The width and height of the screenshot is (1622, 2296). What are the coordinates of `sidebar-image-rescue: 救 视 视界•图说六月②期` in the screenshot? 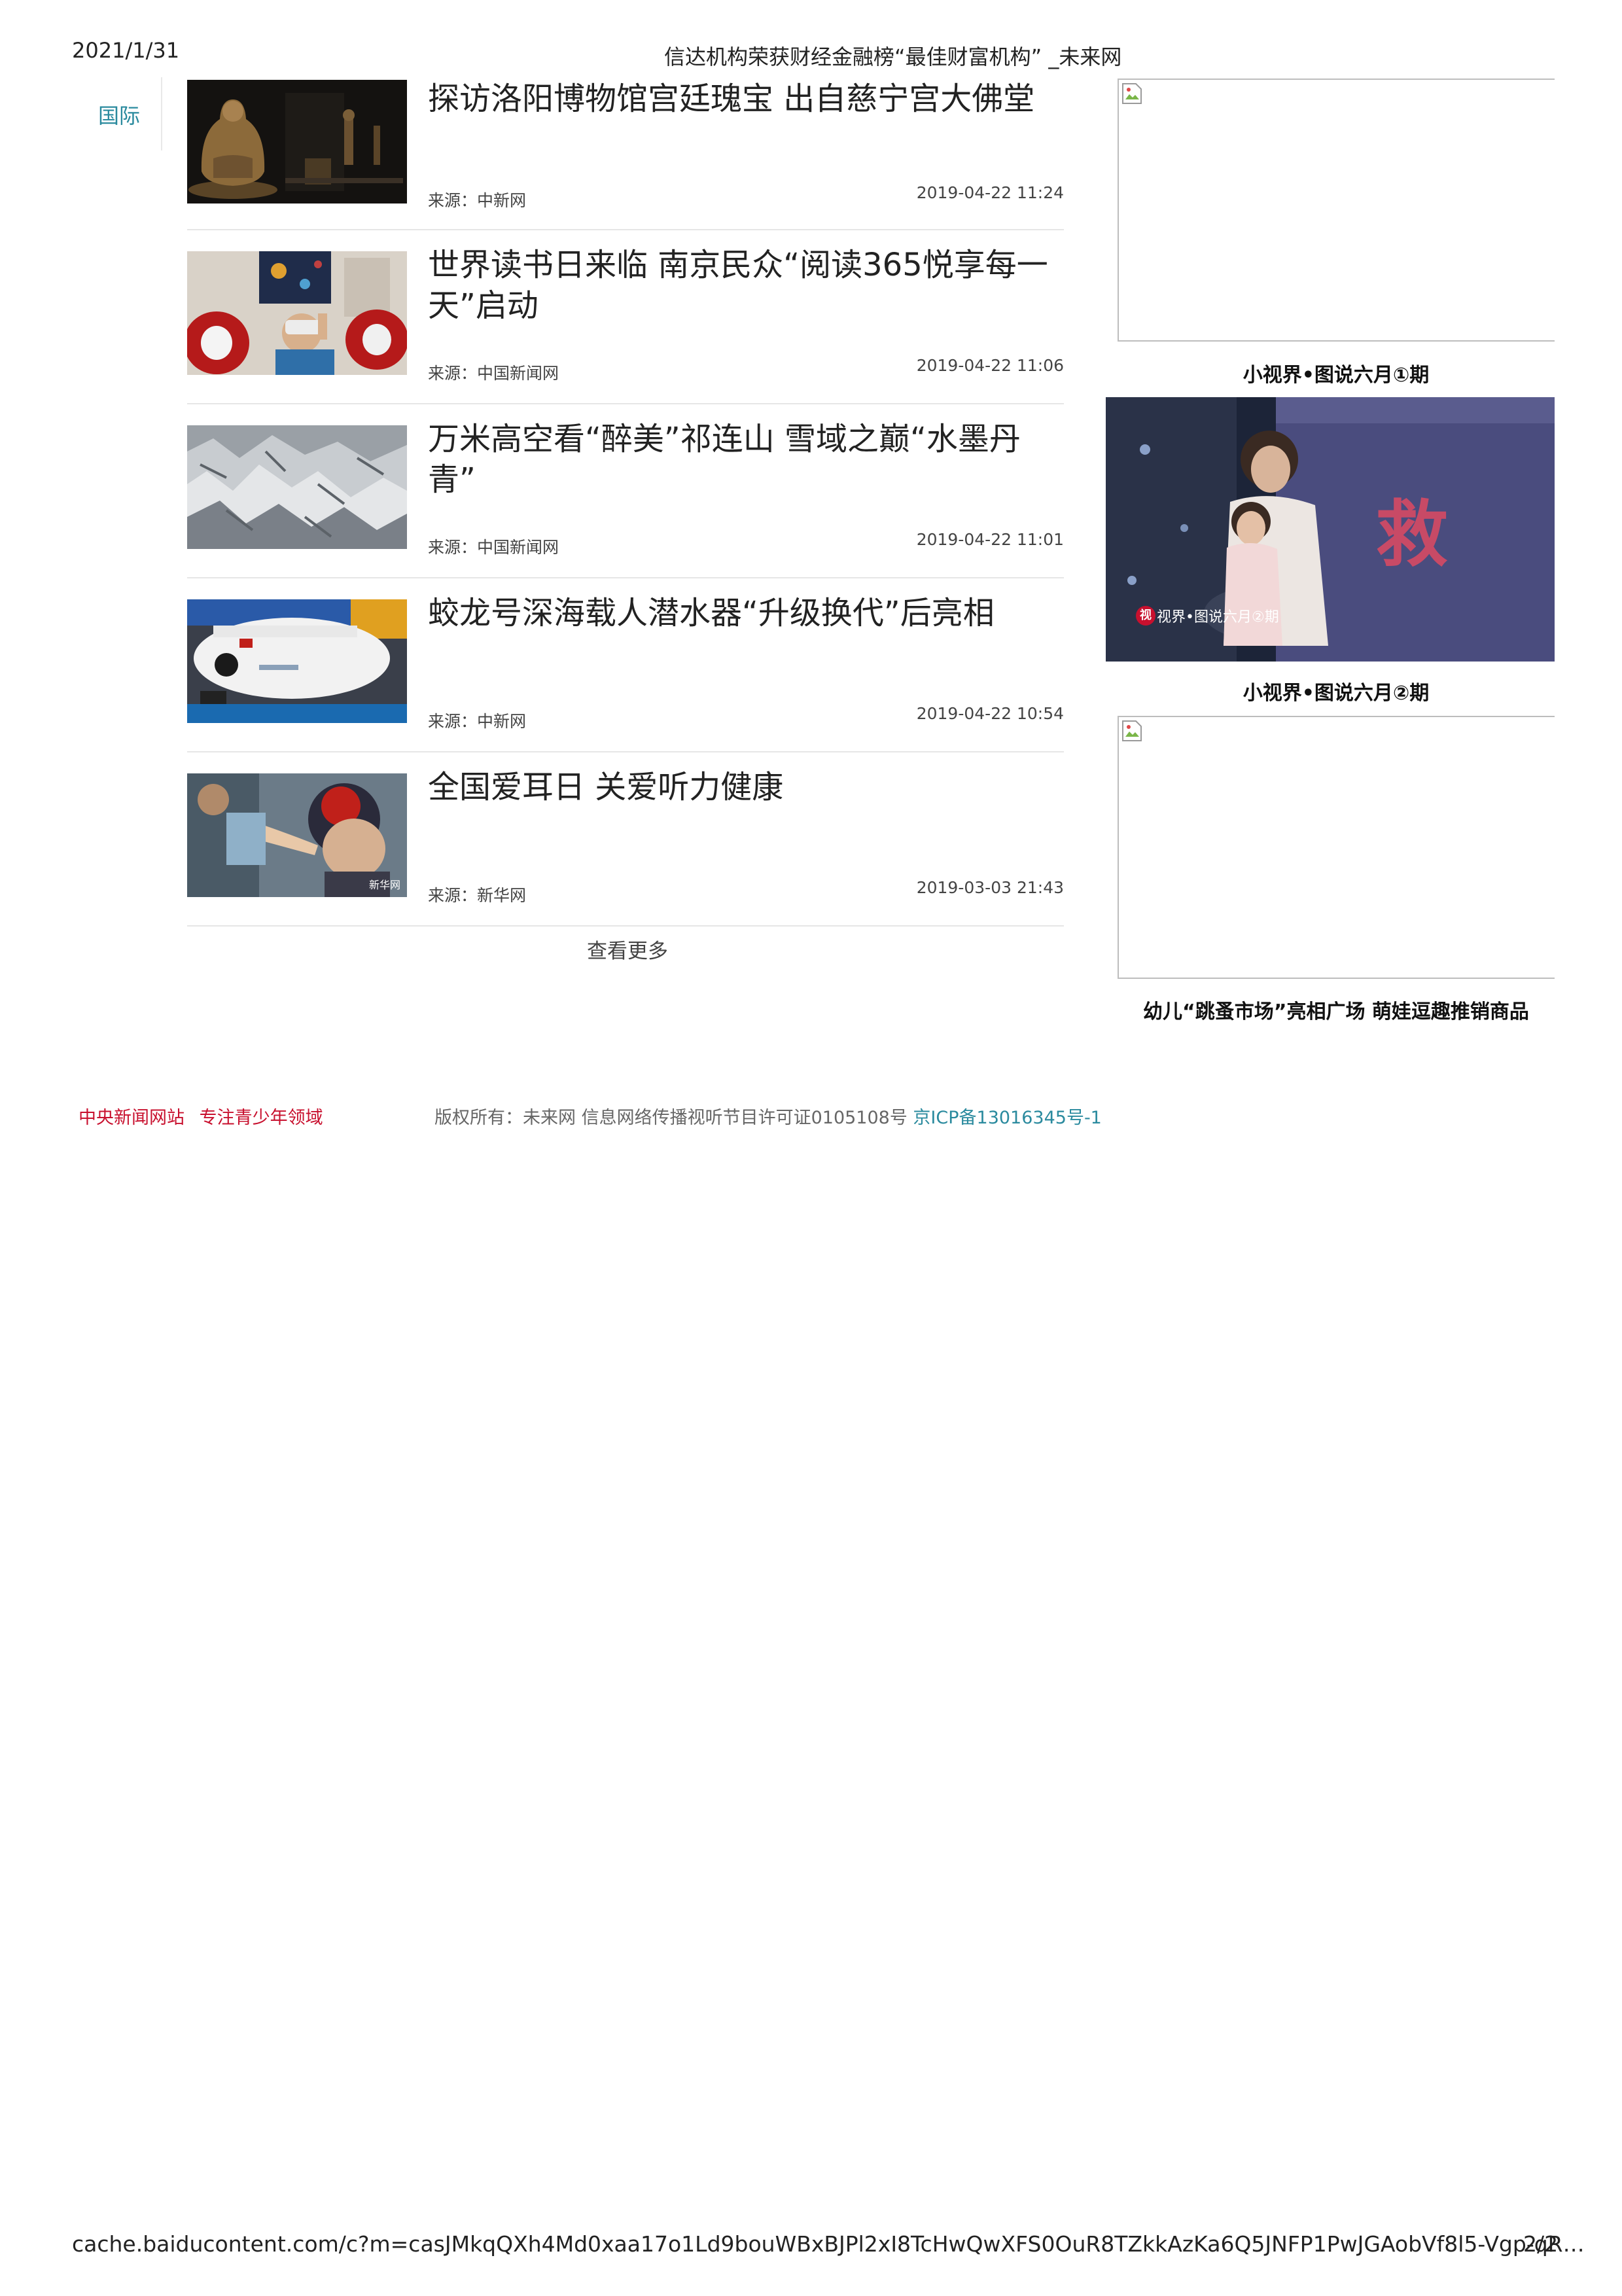 It's located at (1330, 529).